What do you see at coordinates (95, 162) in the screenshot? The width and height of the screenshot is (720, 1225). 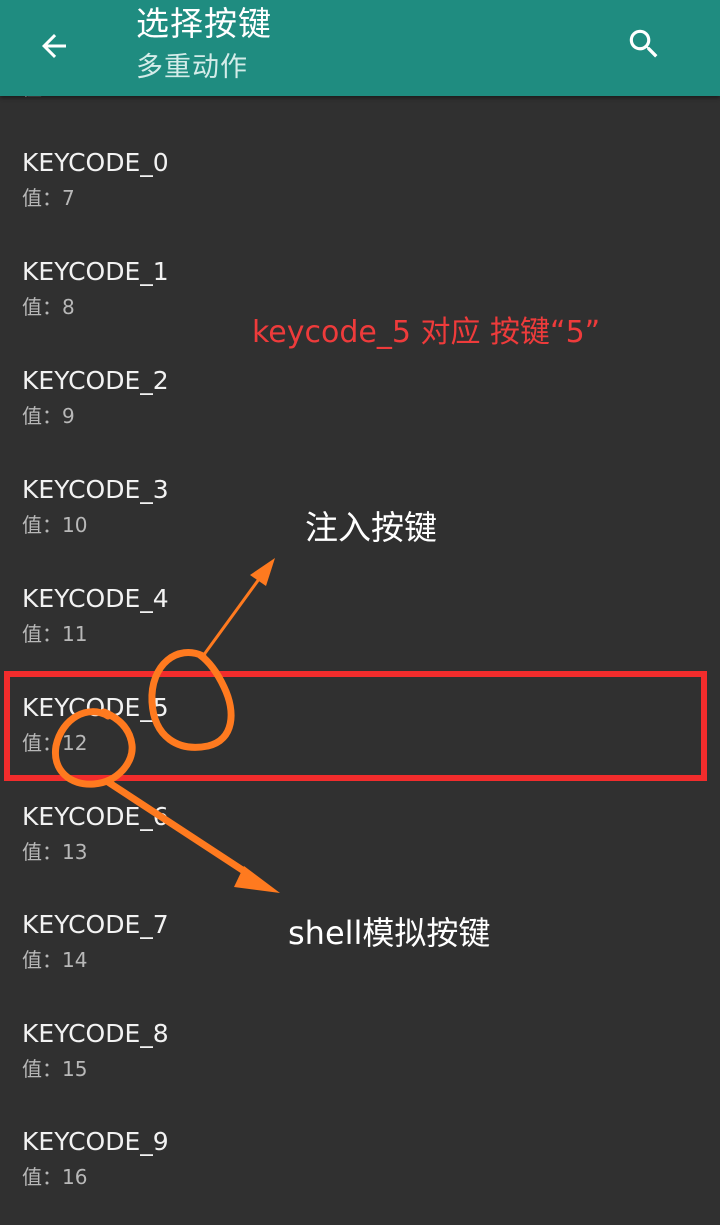 I see `item-name: KEYCODE_0` at bounding box center [95, 162].